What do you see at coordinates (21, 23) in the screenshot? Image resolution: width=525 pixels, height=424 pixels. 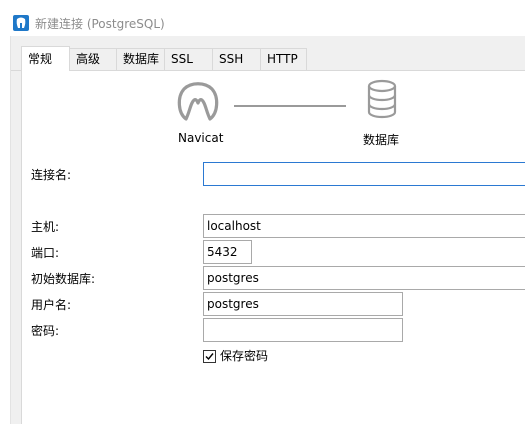 I see `app-icon` at bounding box center [21, 23].